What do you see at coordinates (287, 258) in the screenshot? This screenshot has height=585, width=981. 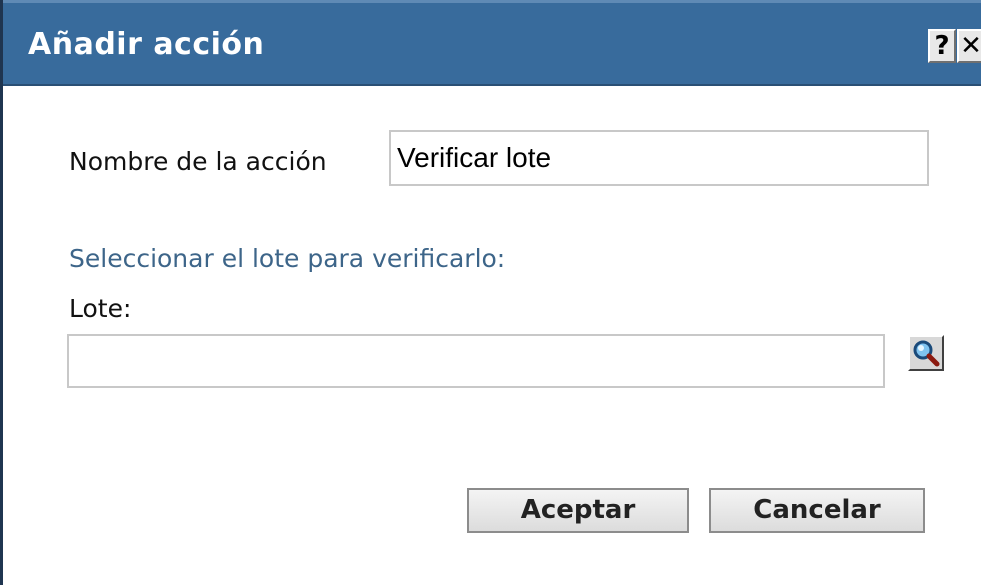 I see `select-batch-heading: Seleccionar el lote para verificarlo:` at bounding box center [287, 258].